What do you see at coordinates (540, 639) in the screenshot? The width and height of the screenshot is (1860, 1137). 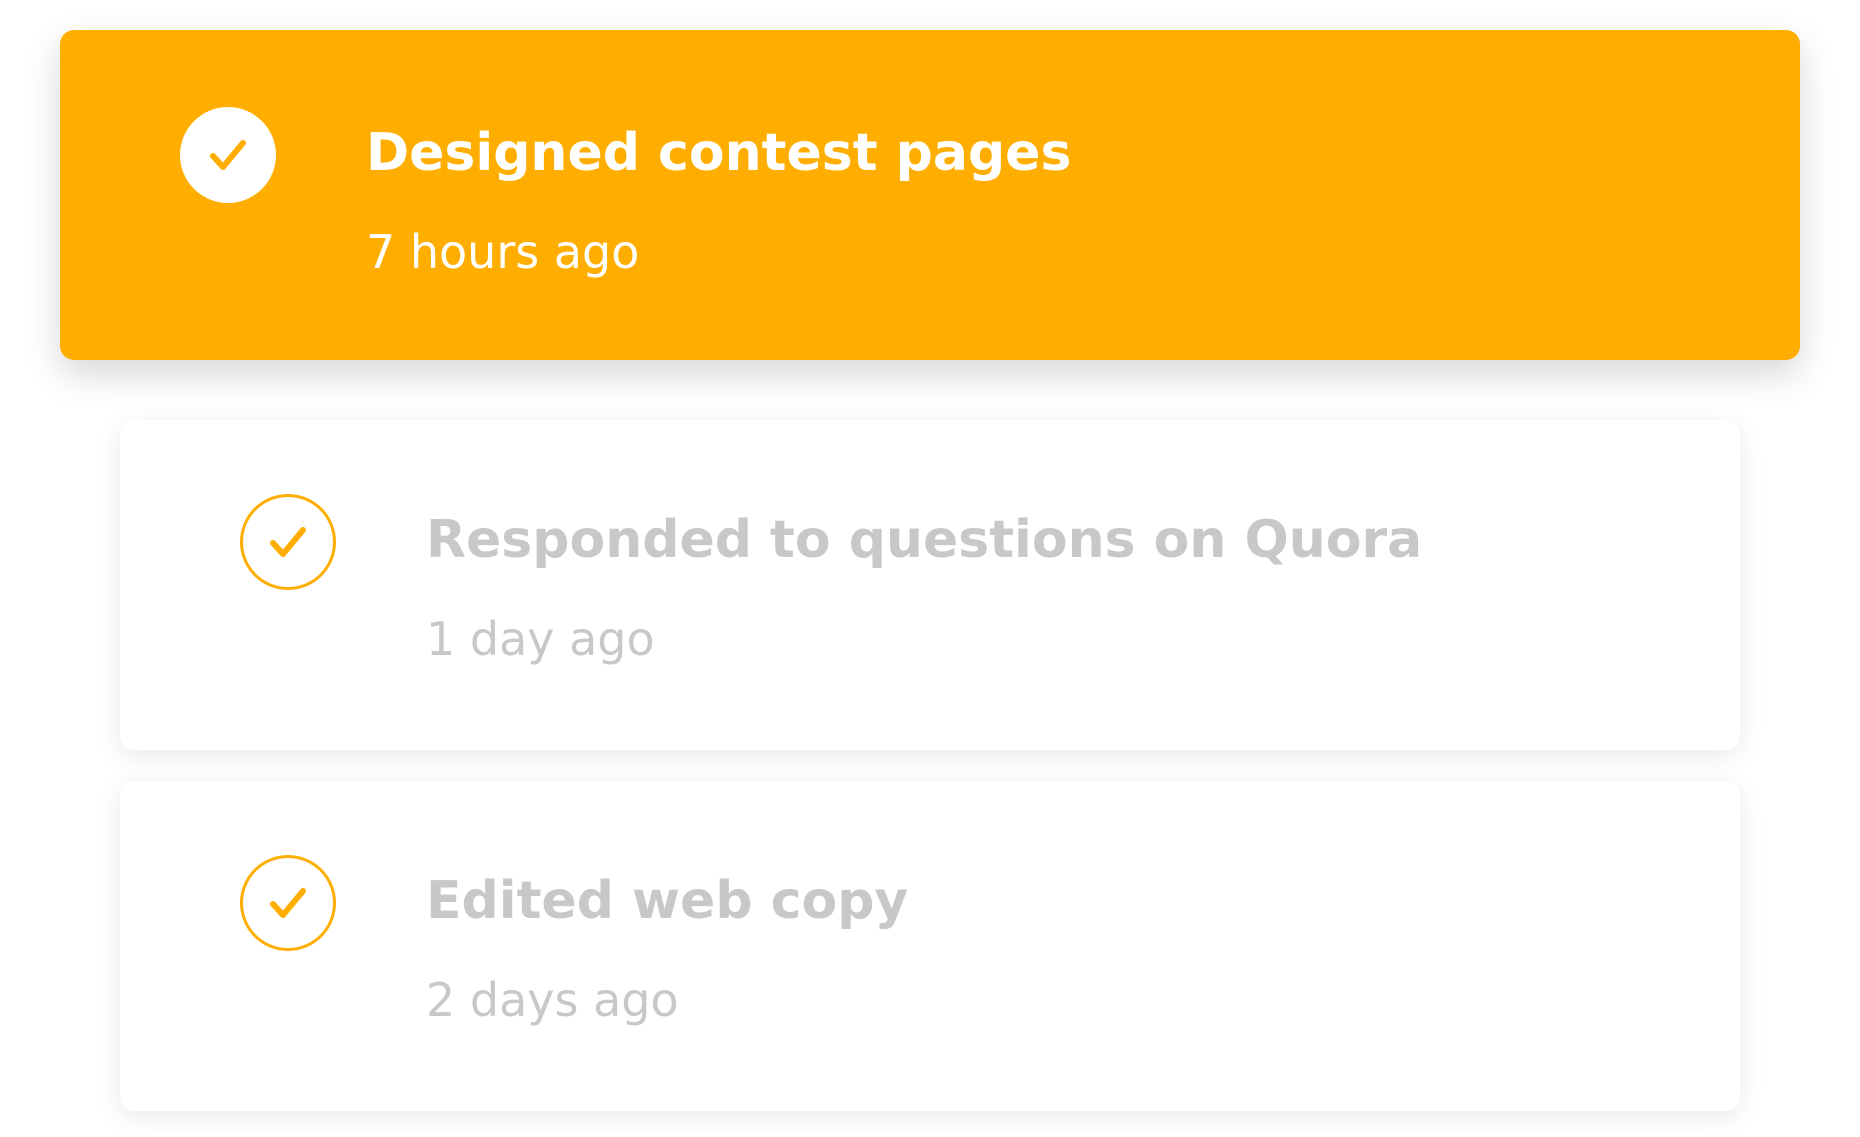 I see `activity-timestamp: 1 day ago` at bounding box center [540, 639].